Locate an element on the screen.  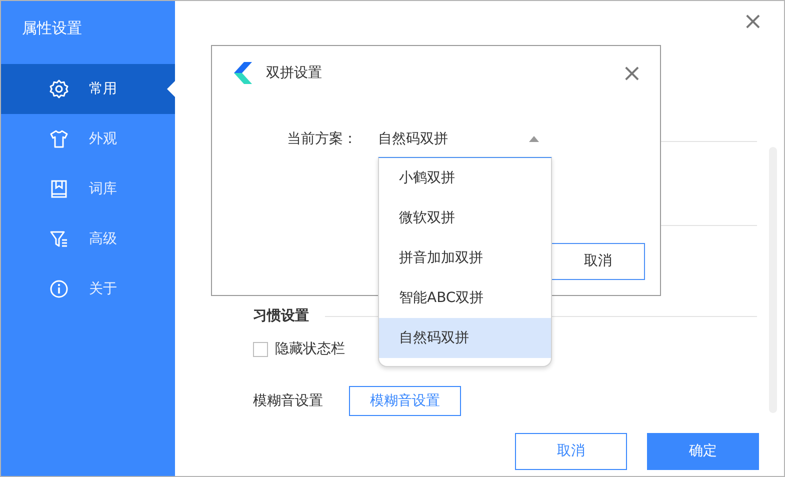
window-title: 属性设置 is located at coordinates (52, 28).